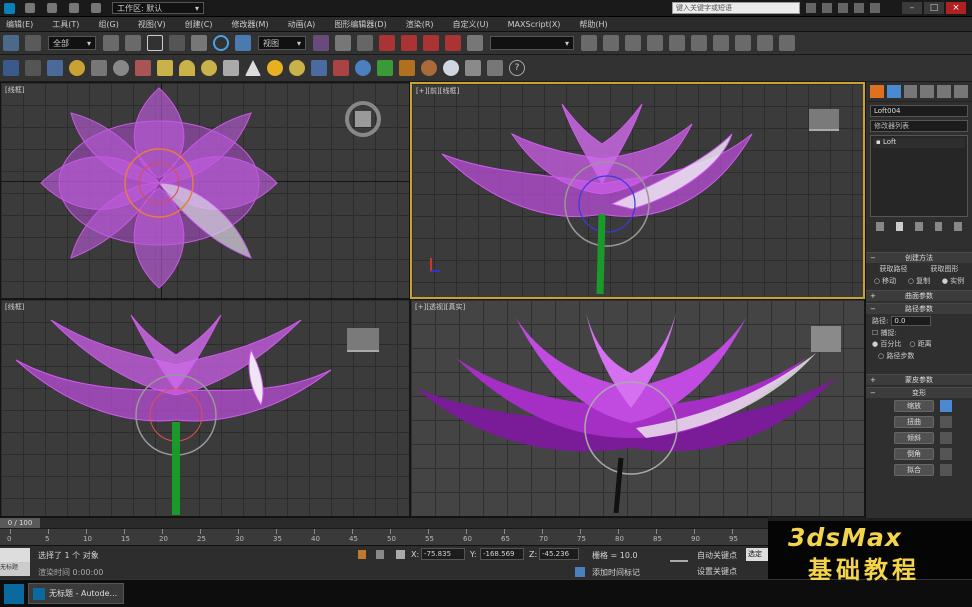  What do you see at coordinates (899, 226) in the screenshot?
I see `show-end-result-icon` at bounding box center [899, 226].